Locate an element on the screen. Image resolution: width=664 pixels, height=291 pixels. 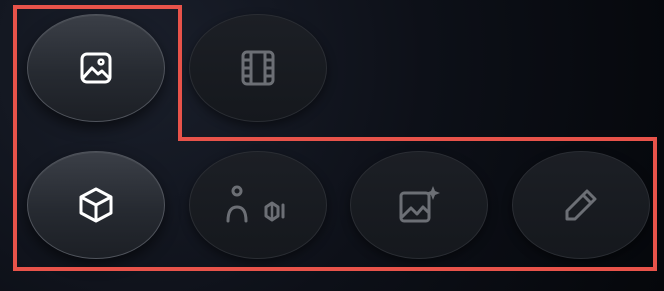
image-tool-button is located at coordinates (96, 68).